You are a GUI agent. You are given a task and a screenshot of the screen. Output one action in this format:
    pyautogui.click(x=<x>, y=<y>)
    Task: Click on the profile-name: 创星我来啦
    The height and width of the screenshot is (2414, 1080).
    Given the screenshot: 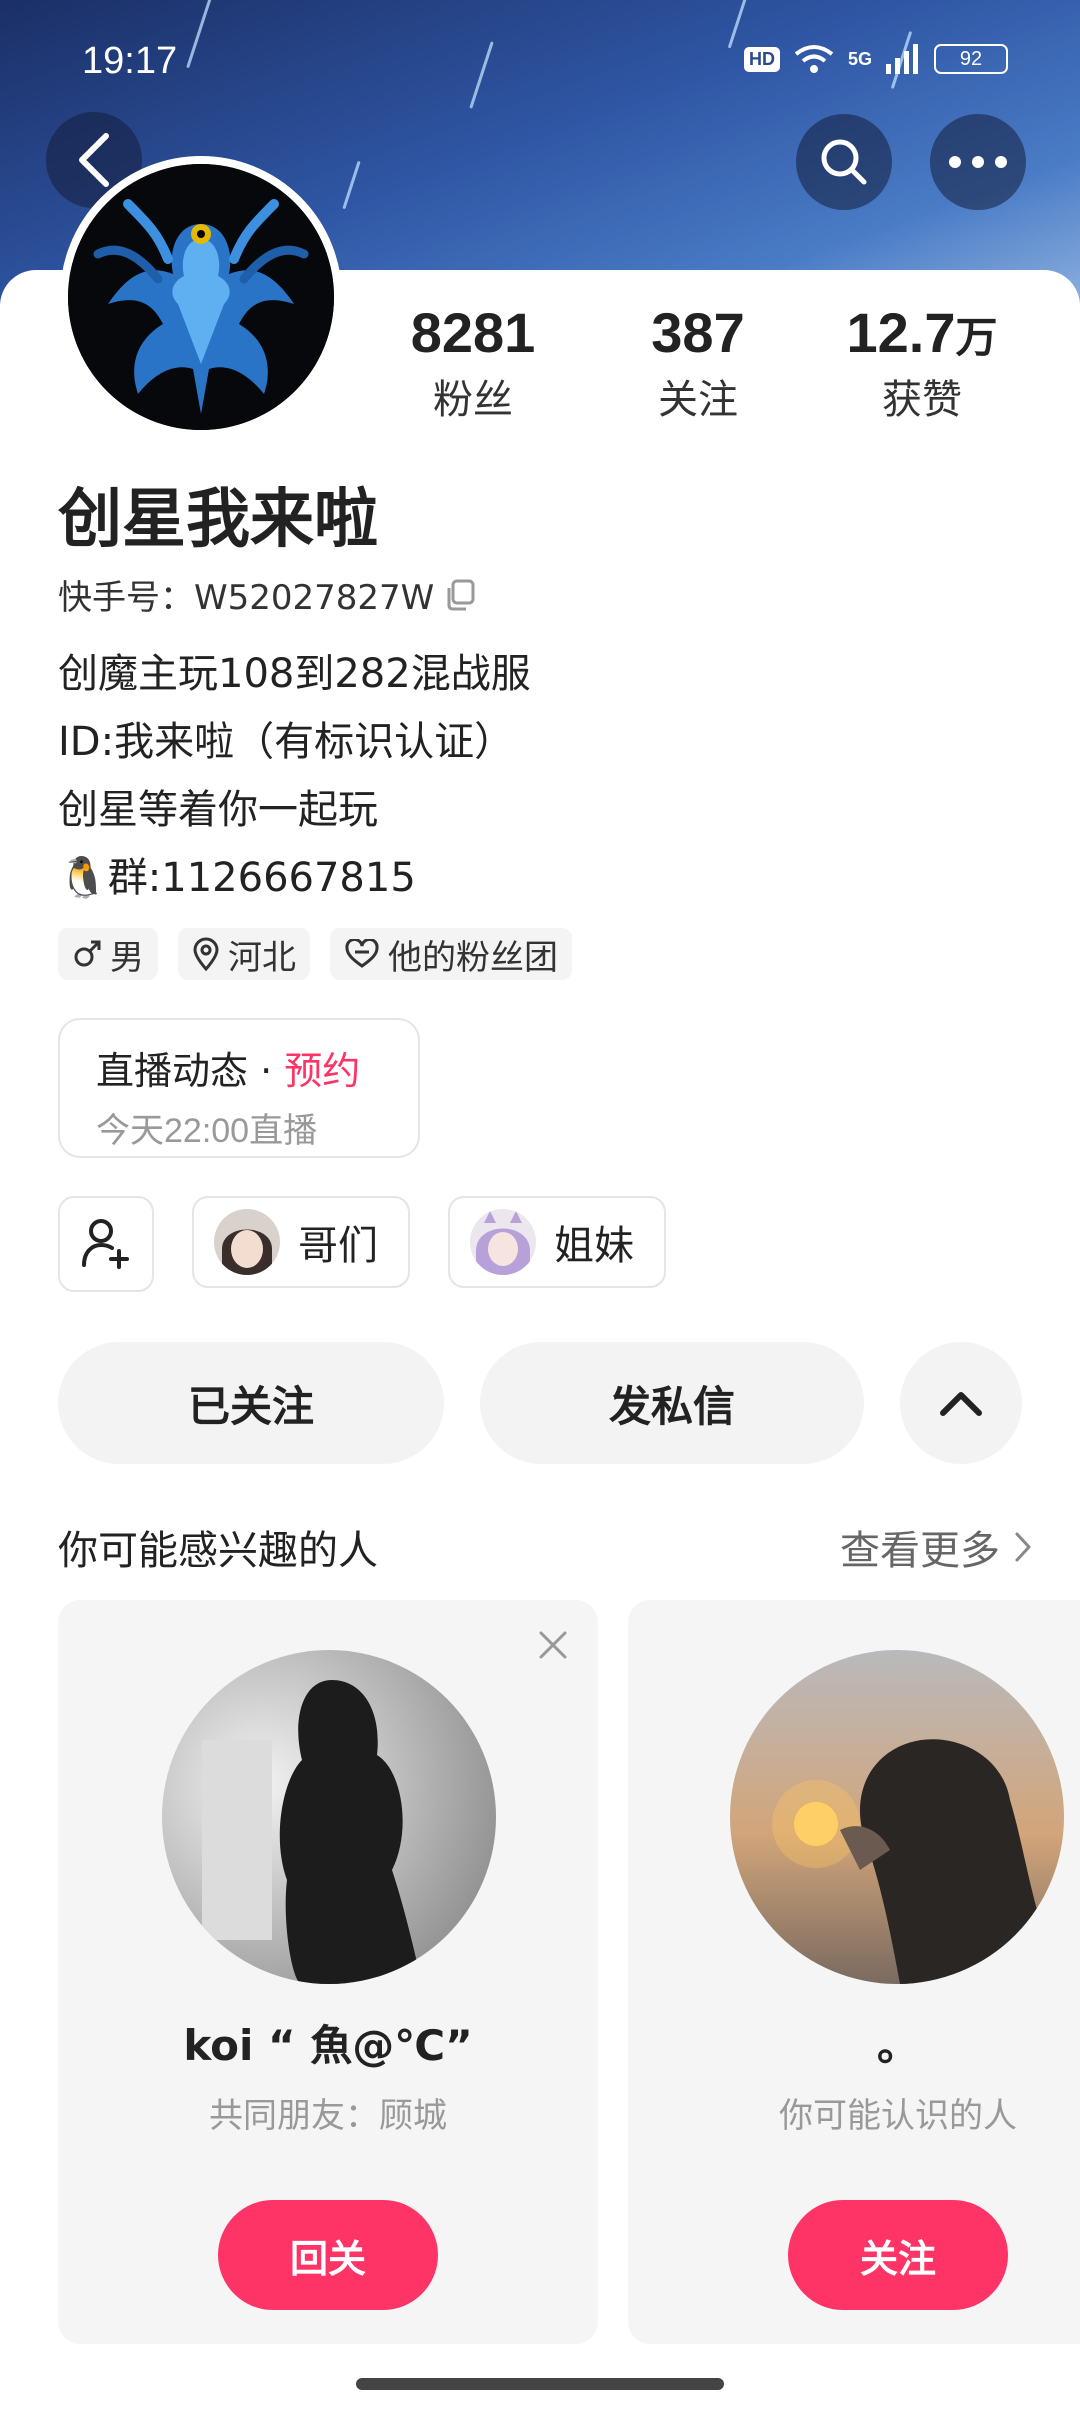 What is the action you would take?
    pyautogui.click(x=218, y=520)
    